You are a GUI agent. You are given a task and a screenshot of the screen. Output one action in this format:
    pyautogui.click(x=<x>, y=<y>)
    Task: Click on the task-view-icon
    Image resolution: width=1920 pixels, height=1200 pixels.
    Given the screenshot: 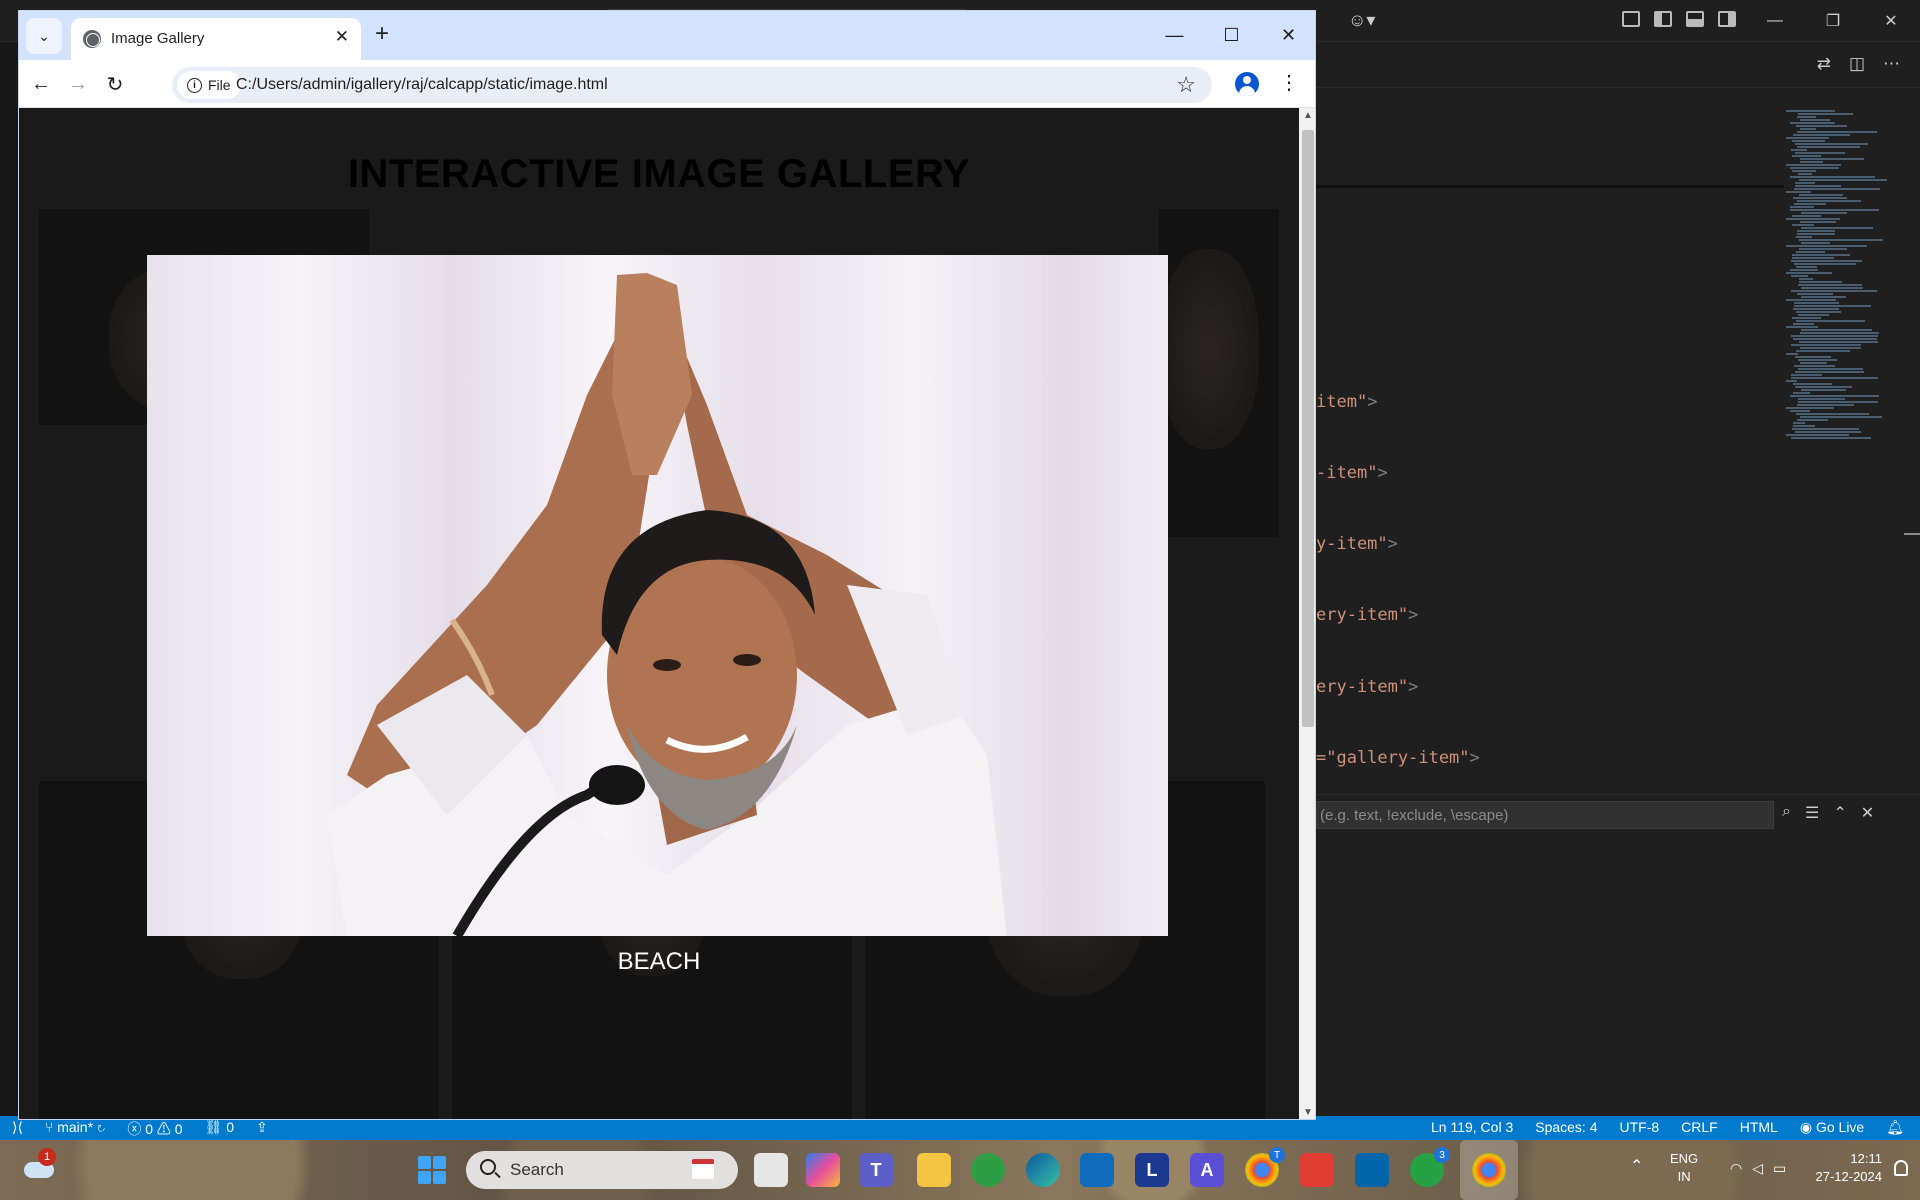 What is the action you would take?
    pyautogui.click(x=771, y=1170)
    